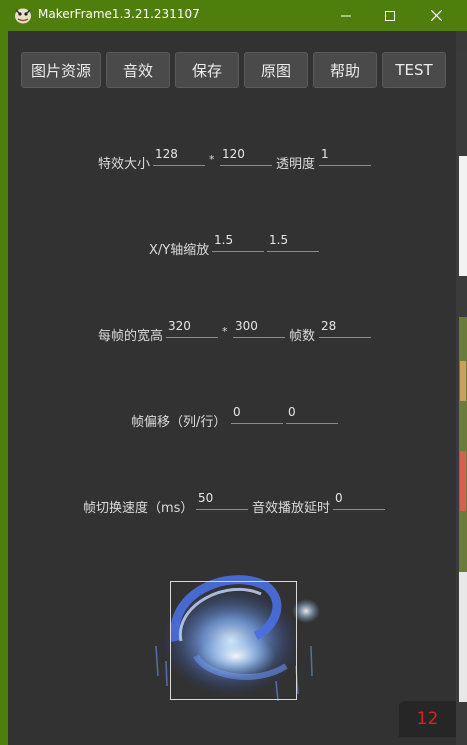 Image resolution: width=467 pixels, height=745 pixels. I want to click on times-symbol-2: *, so click(225, 331).